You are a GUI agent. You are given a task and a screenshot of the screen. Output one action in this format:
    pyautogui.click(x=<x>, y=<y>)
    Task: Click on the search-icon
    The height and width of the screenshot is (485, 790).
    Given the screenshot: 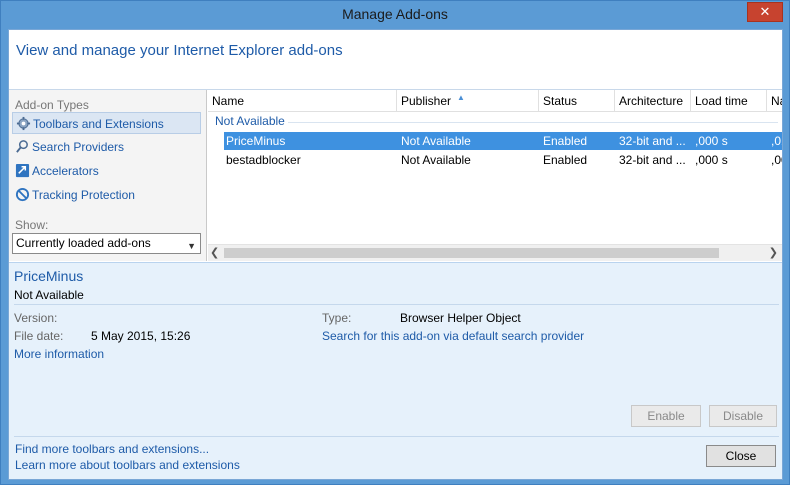 What is the action you would take?
    pyautogui.click(x=22, y=146)
    